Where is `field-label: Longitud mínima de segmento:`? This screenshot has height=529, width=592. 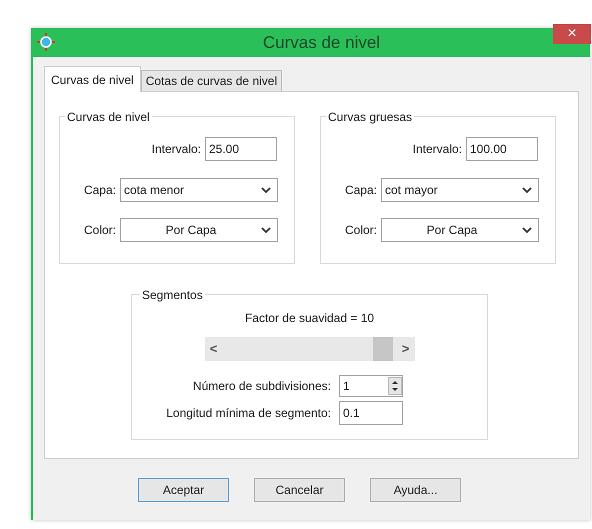 field-label: Longitud mínima de segmento: is located at coordinates (248, 413).